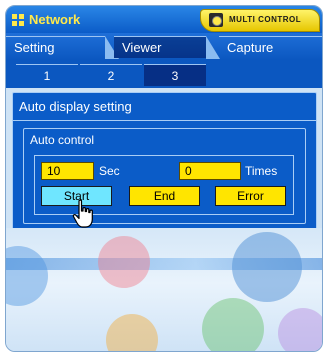 This screenshot has width=328, height=357. I want to click on main-tab-bar: Setting Viewer Capture, so click(164, 46).